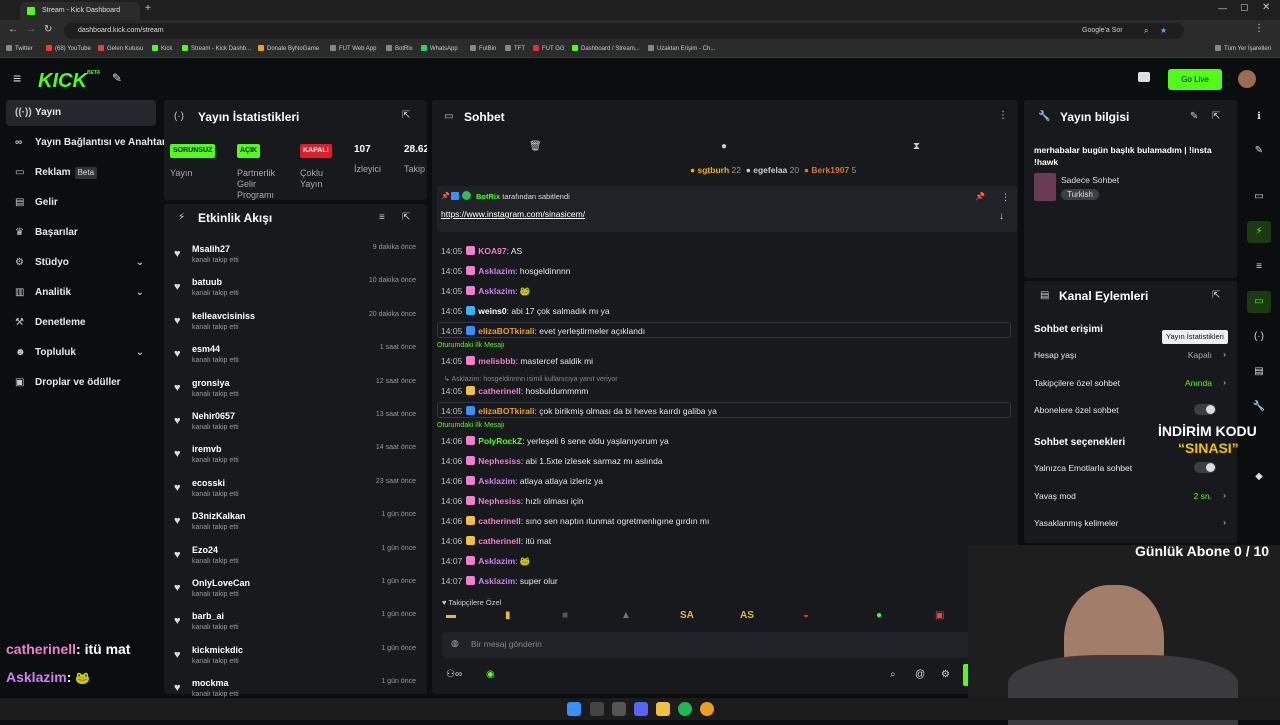 This screenshot has width=1280, height=725. What do you see at coordinates (81, 383) in the screenshot?
I see `sidebar-item-drops: ▣ Droplar ve ödüller` at bounding box center [81, 383].